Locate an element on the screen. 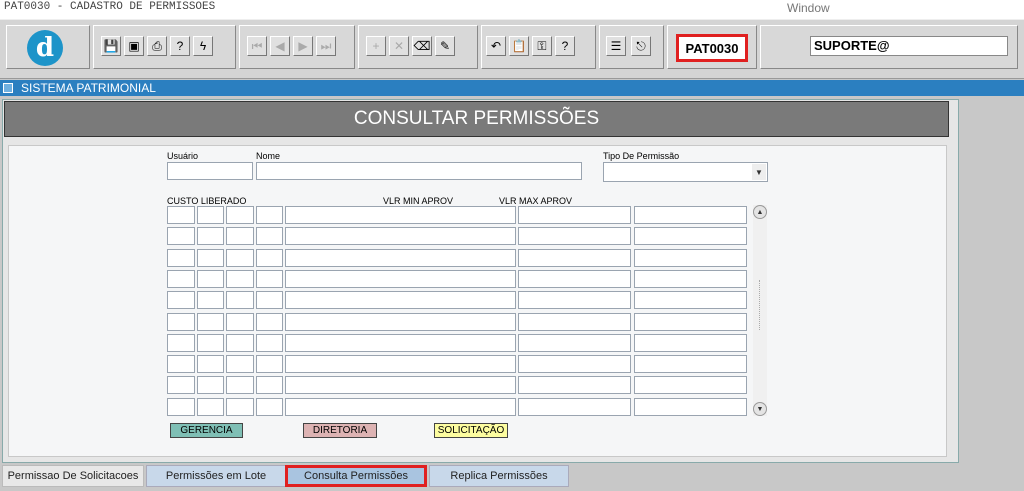  scroll-grip is located at coordinates (761, 305).